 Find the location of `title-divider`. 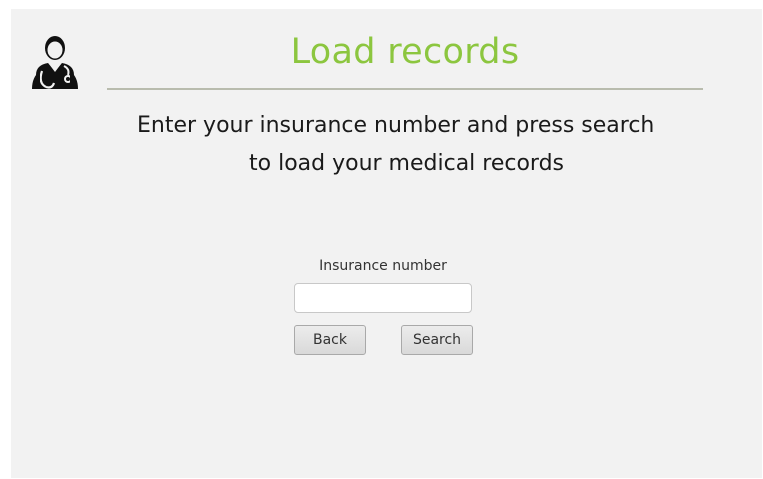

title-divider is located at coordinates (405, 89).